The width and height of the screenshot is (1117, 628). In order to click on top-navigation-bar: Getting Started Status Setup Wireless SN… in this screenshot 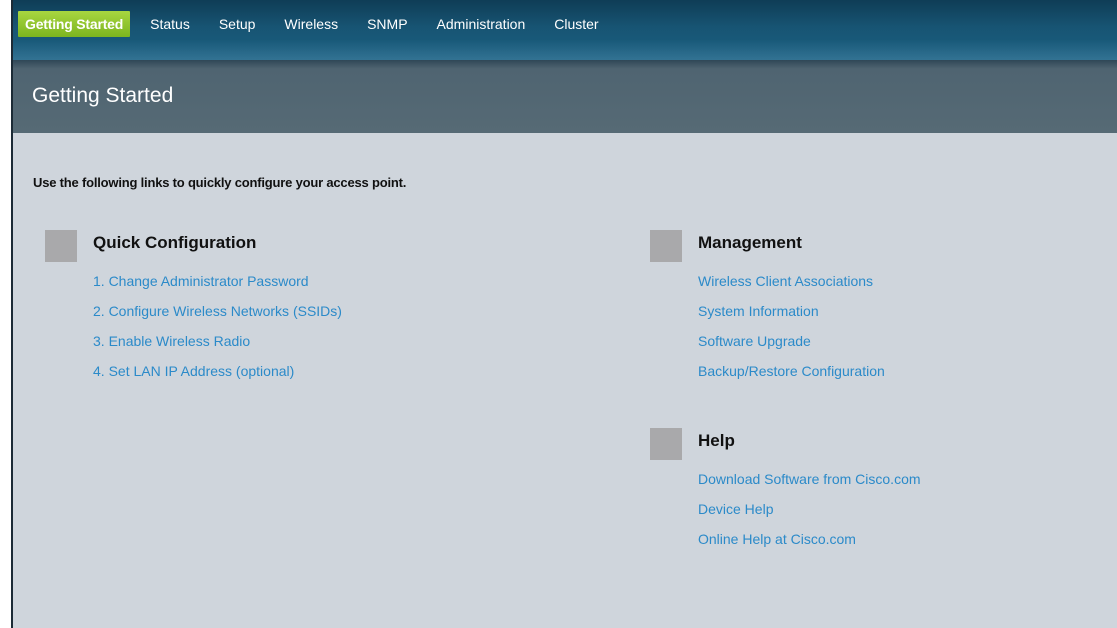, I will do `click(565, 30)`.